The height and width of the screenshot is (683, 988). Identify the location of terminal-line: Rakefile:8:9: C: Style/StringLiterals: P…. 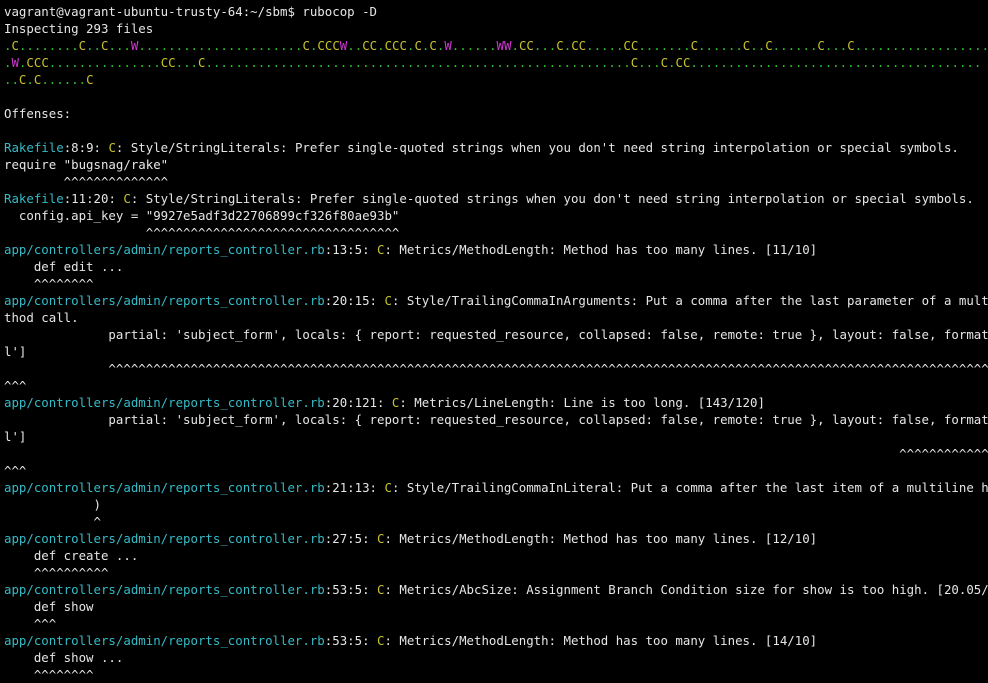
(496, 147).